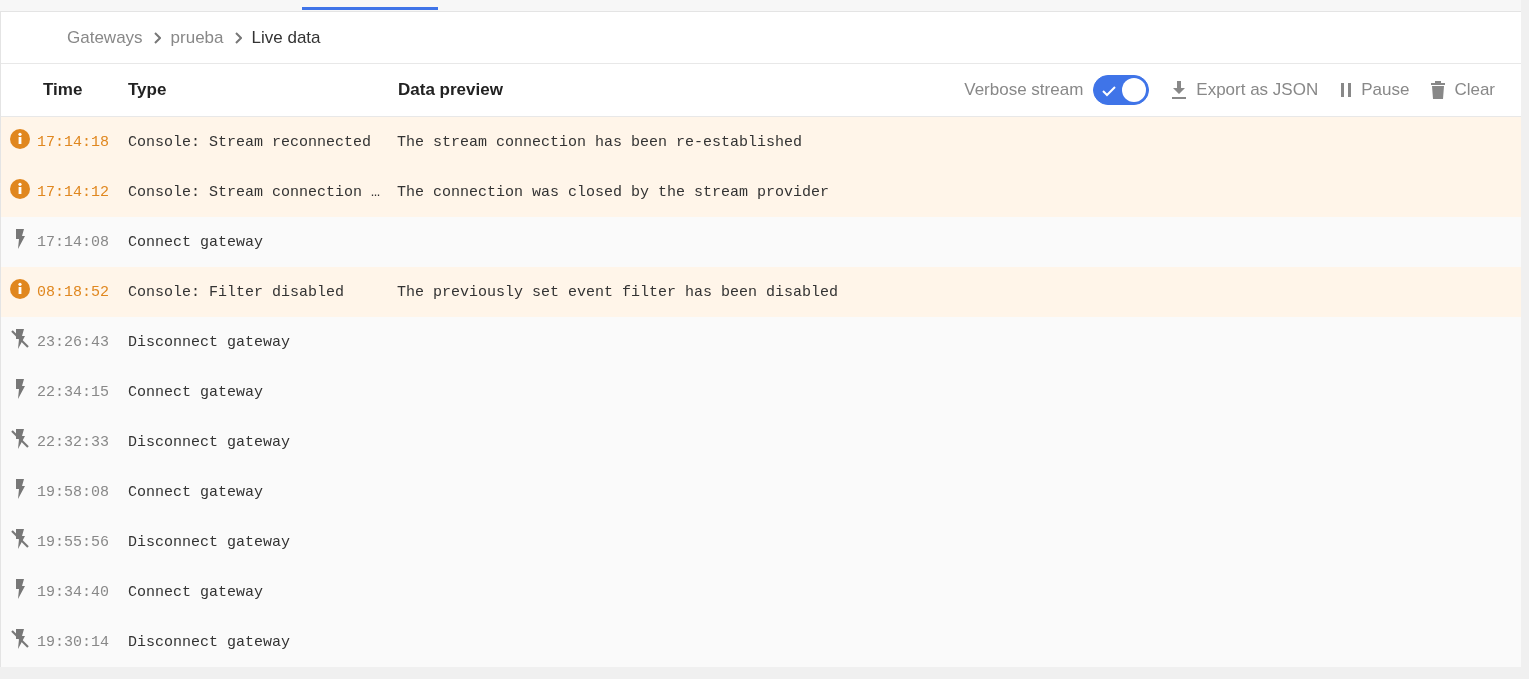  Describe the element at coordinates (1463, 90) in the screenshot. I see `clear-button: Clear` at that location.